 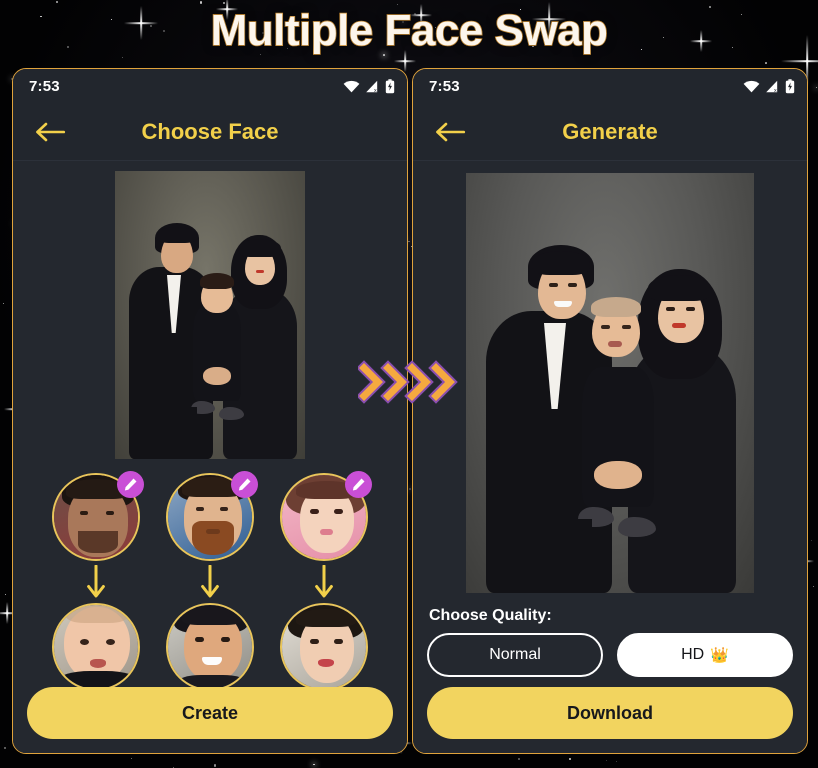 What do you see at coordinates (610, 713) in the screenshot?
I see `download-button: Download` at bounding box center [610, 713].